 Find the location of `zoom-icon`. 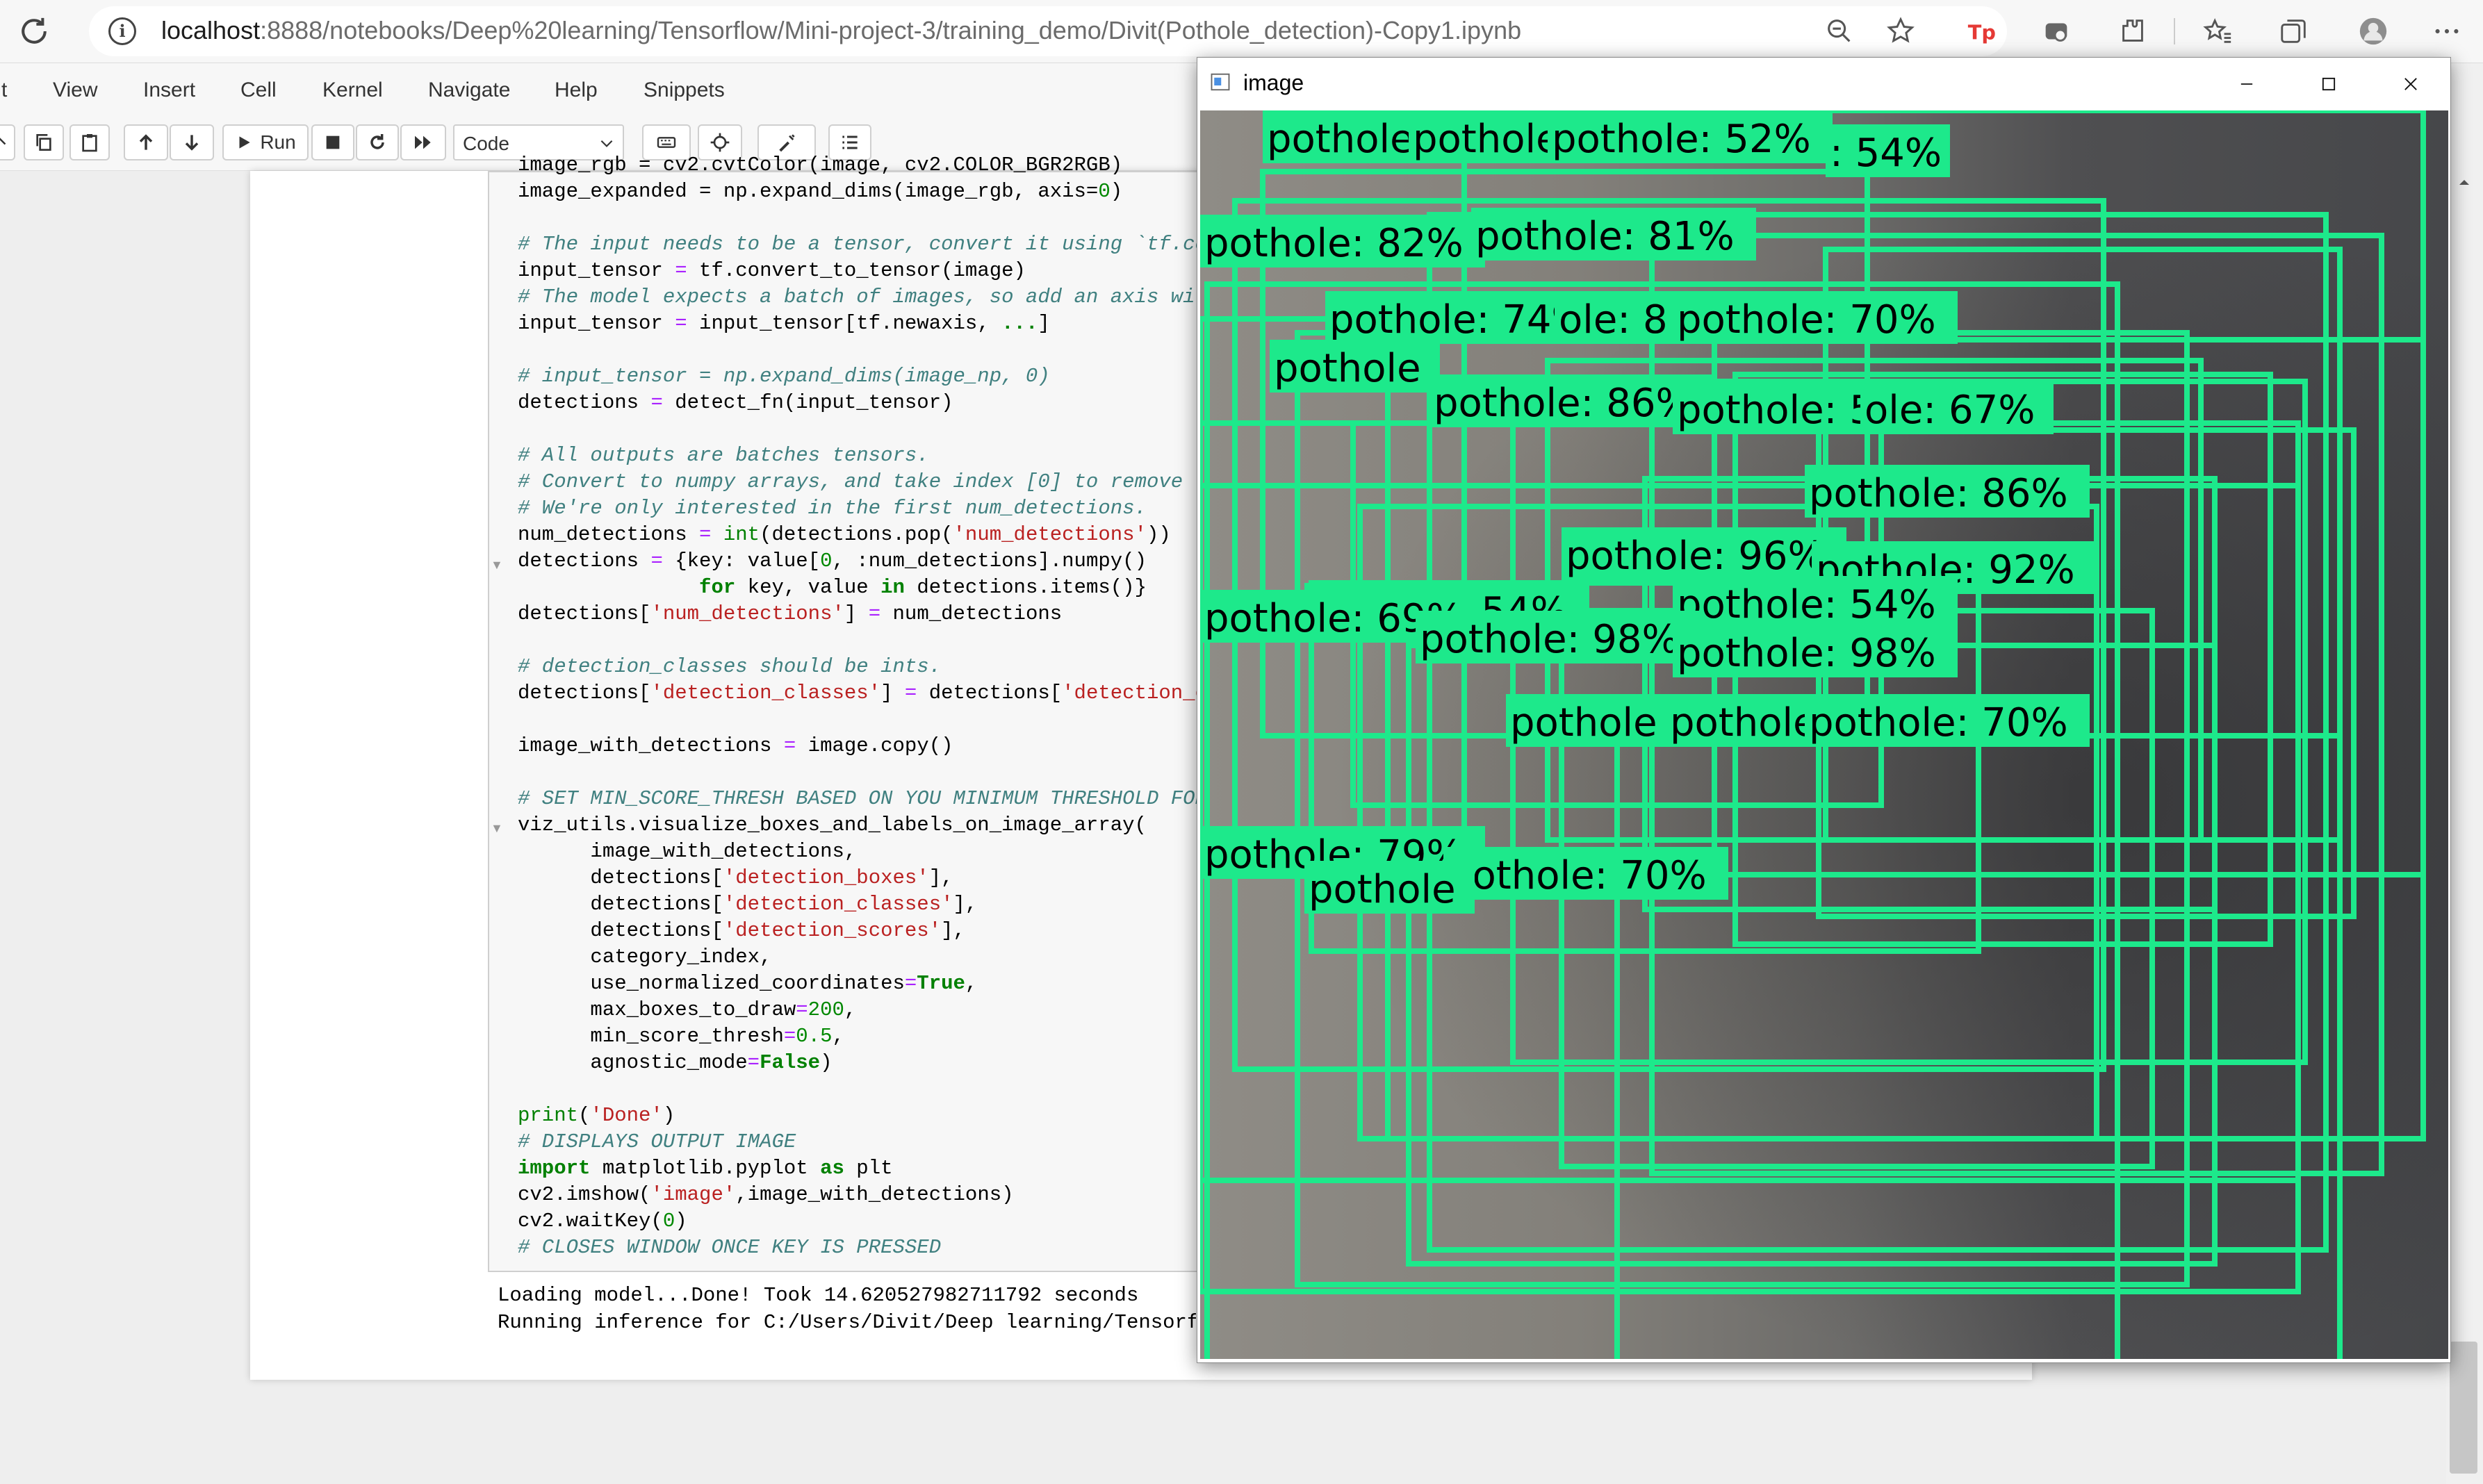

zoom-icon is located at coordinates (1839, 32).